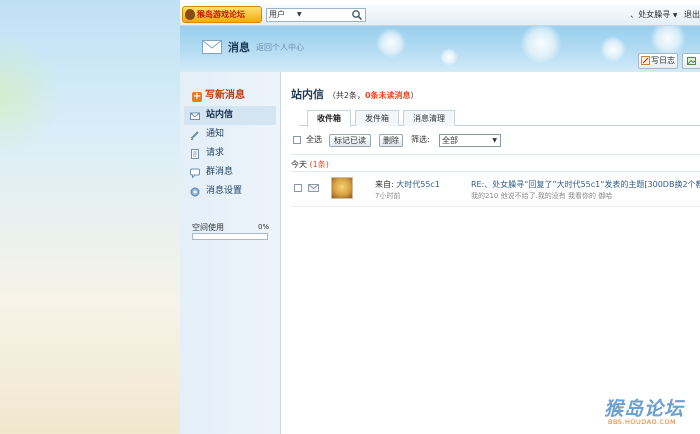  I want to click on top-bar: 猴岛游戏论坛 用户 ▼ 、处女臊寻 ▼ 退出, so click(440, 15).